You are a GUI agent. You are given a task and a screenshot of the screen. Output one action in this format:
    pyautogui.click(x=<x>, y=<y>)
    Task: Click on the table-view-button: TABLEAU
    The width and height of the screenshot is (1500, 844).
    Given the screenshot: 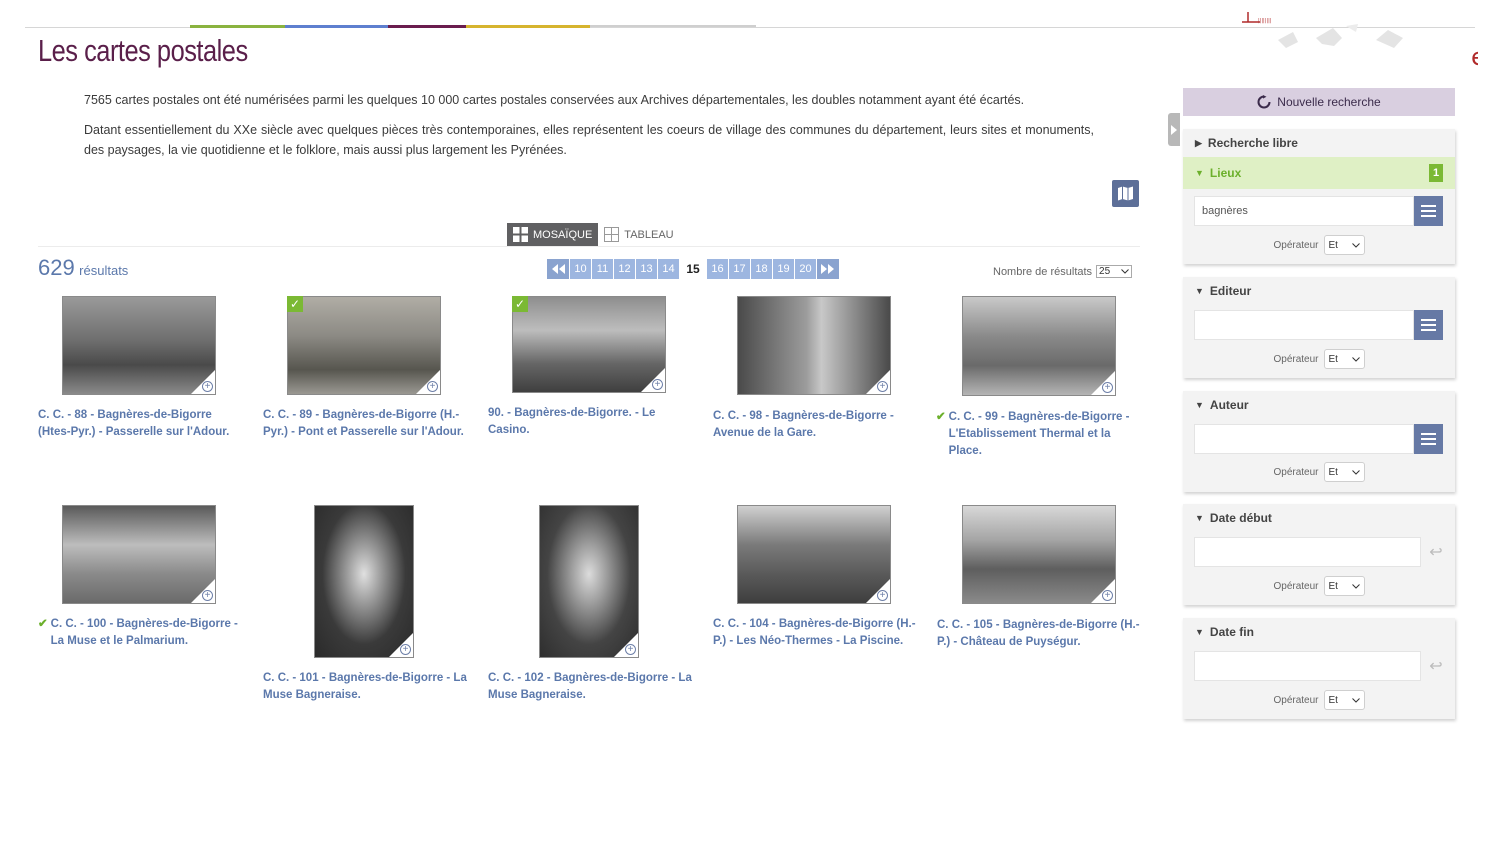 What is the action you would take?
    pyautogui.click(x=638, y=234)
    